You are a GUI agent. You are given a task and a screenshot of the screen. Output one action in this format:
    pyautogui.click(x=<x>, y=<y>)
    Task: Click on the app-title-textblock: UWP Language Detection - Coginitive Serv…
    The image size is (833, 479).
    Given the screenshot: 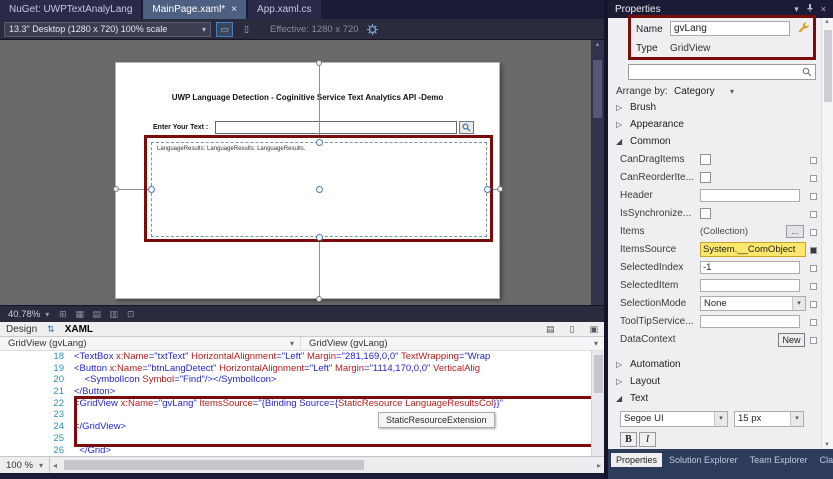 What is the action you would take?
    pyautogui.click(x=307, y=97)
    